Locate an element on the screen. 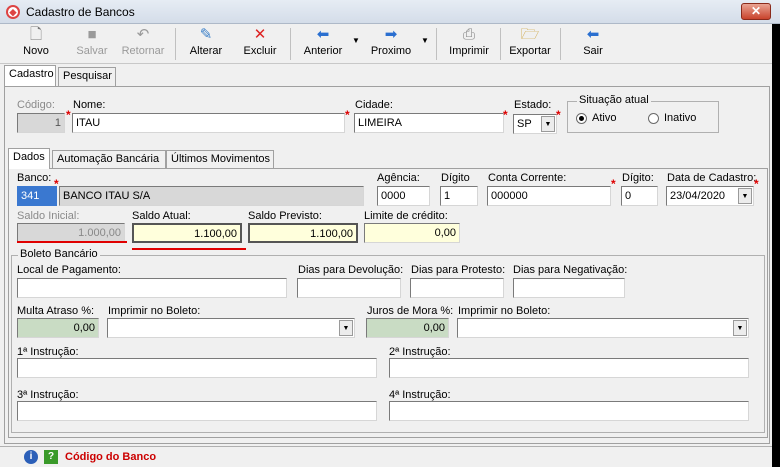  ativo-label: Ativo is located at coordinates (604, 118).